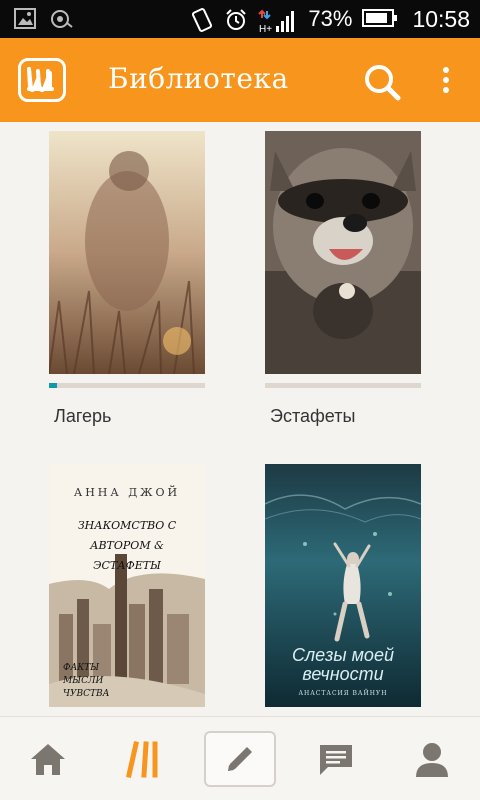 This screenshot has height=800, width=480. Describe the element at coordinates (380, 19) in the screenshot. I see `battery-icon` at that location.